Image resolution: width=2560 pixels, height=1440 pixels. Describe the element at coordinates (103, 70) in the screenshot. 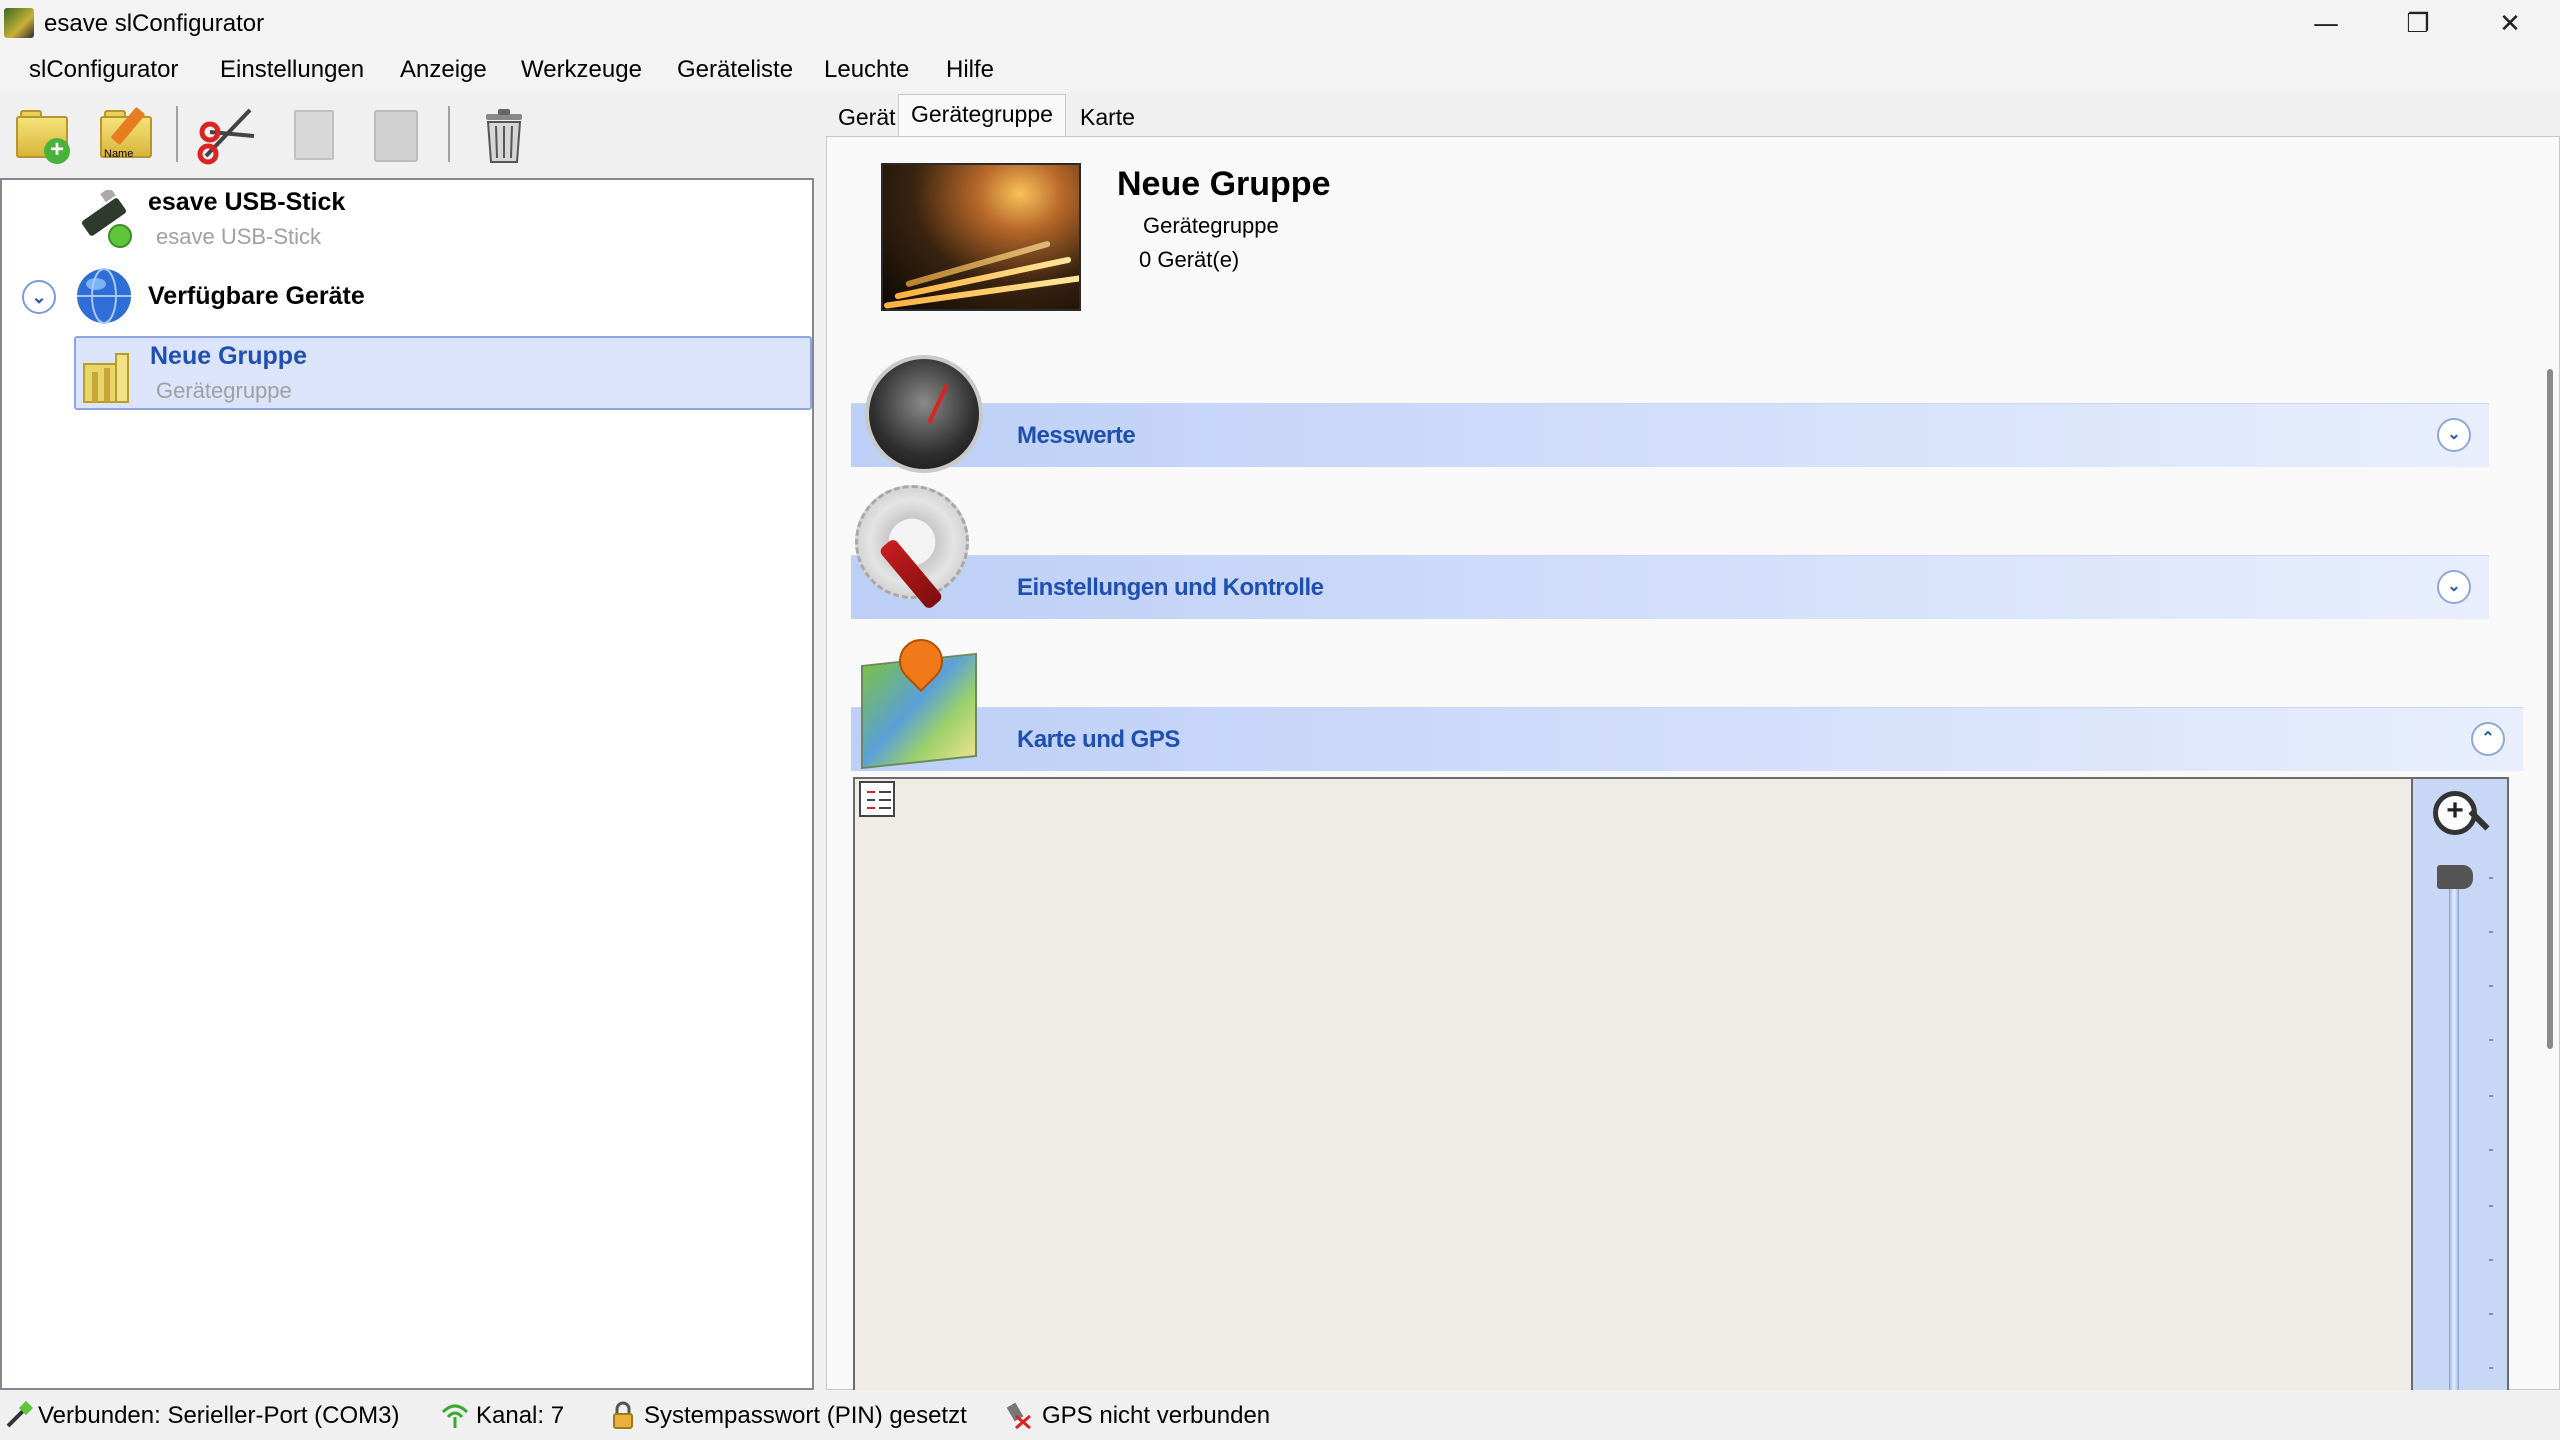

I see `menu-slconfigurator: slConfigurator` at that location.